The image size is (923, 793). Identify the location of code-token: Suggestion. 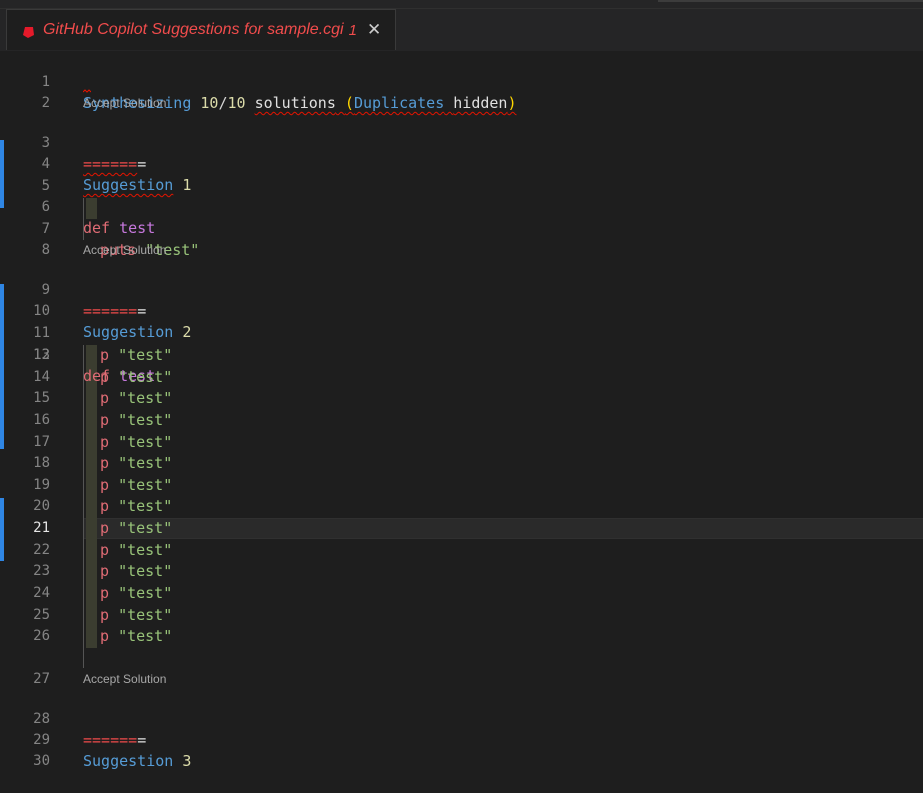
(128, 761).